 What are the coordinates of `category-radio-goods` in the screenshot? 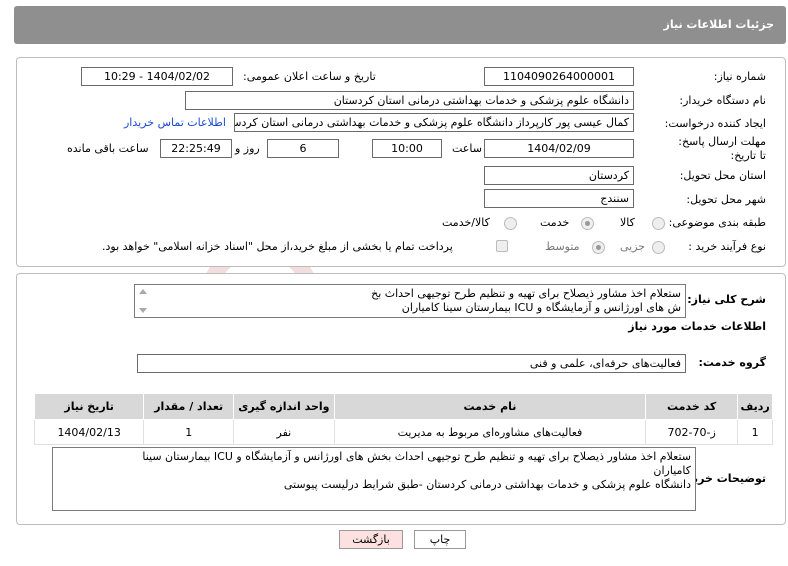 It's located at (658, 223).